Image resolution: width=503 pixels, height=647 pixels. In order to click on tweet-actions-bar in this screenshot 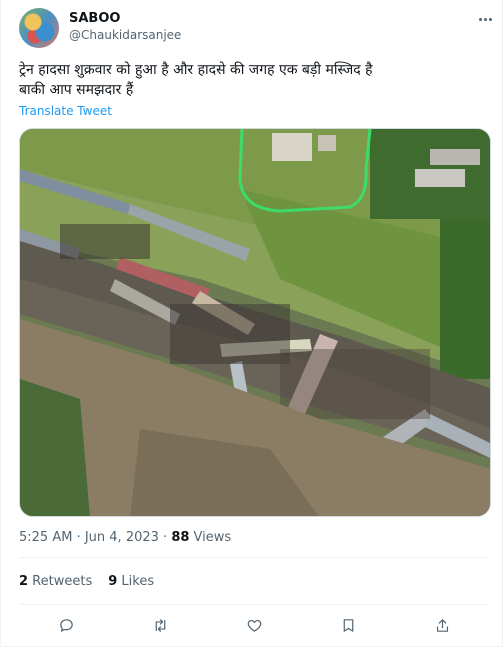, I will do `click(254, 625)`.